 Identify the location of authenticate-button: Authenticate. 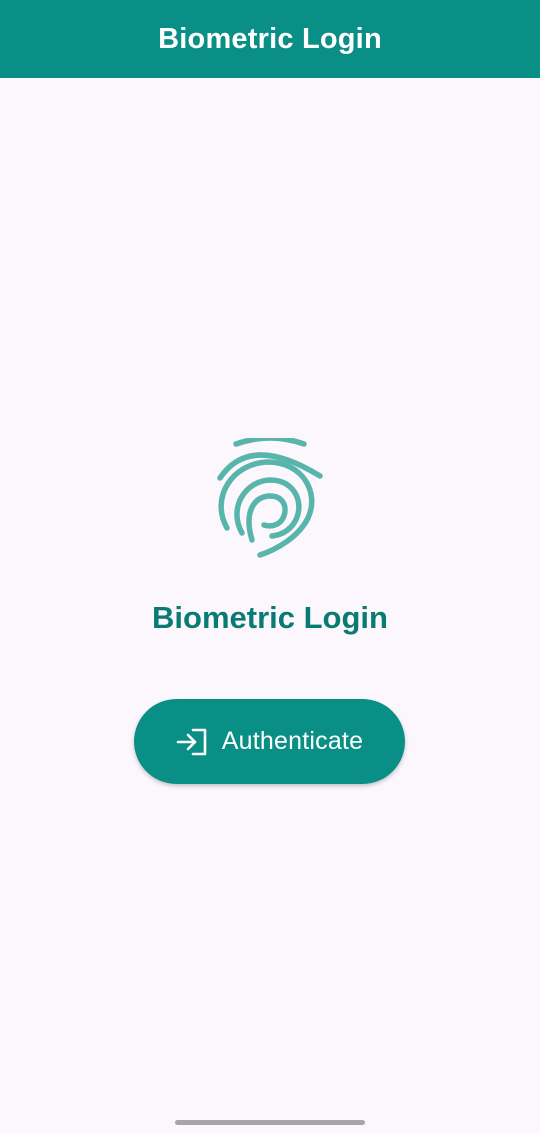
(269, 741).